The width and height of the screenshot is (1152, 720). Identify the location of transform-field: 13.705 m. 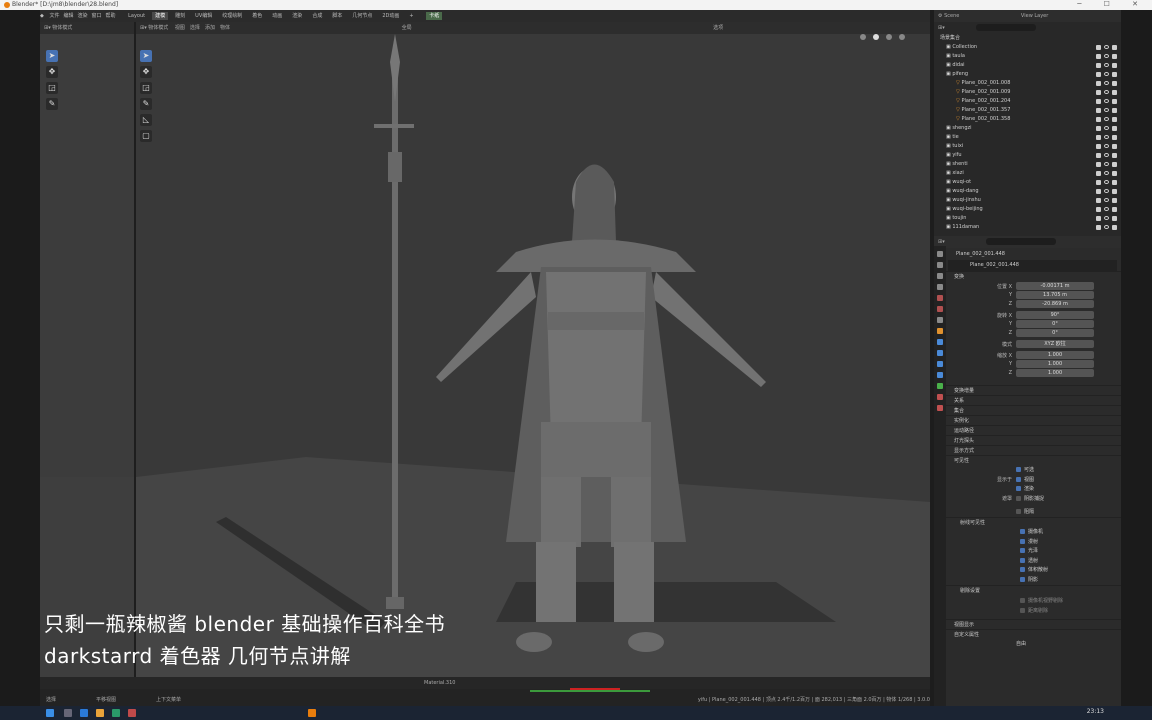
(1055, 295).